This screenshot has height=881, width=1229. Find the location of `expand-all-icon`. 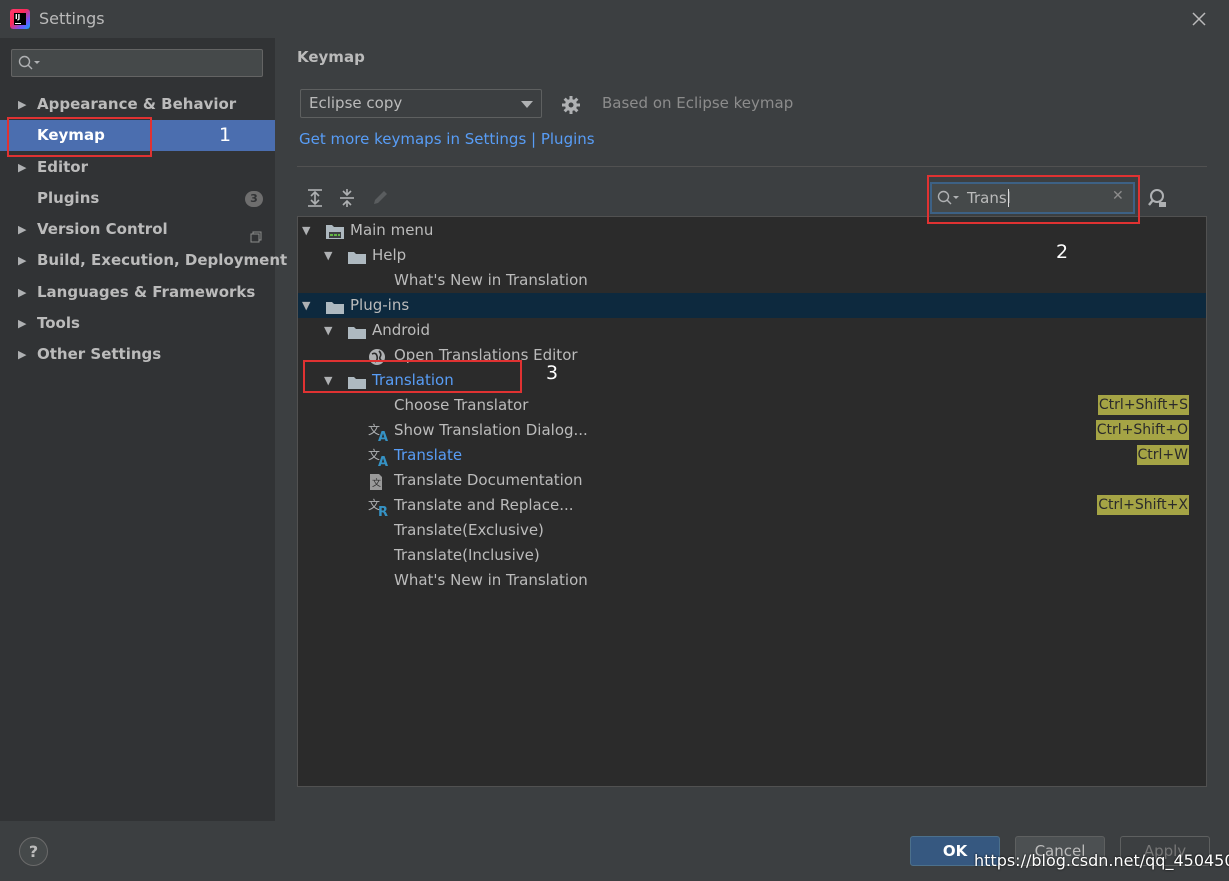

expand-all-icon is located at coordinates (315, 200).